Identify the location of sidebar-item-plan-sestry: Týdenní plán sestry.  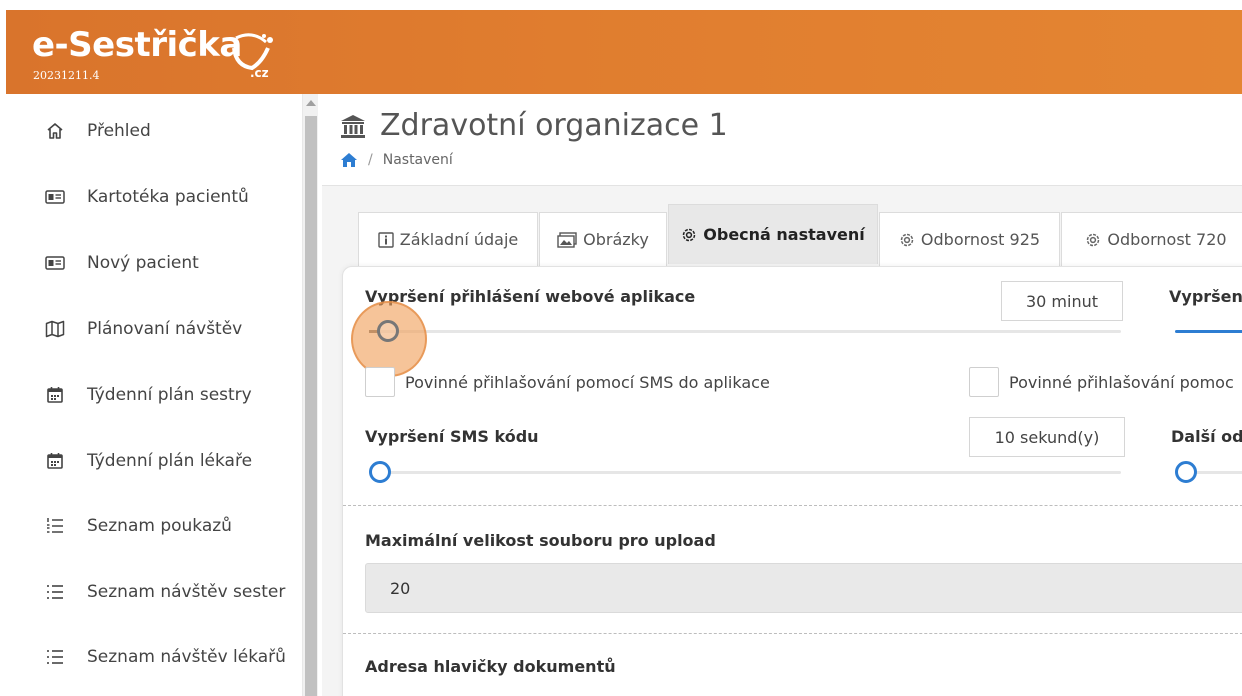
(154, 395).